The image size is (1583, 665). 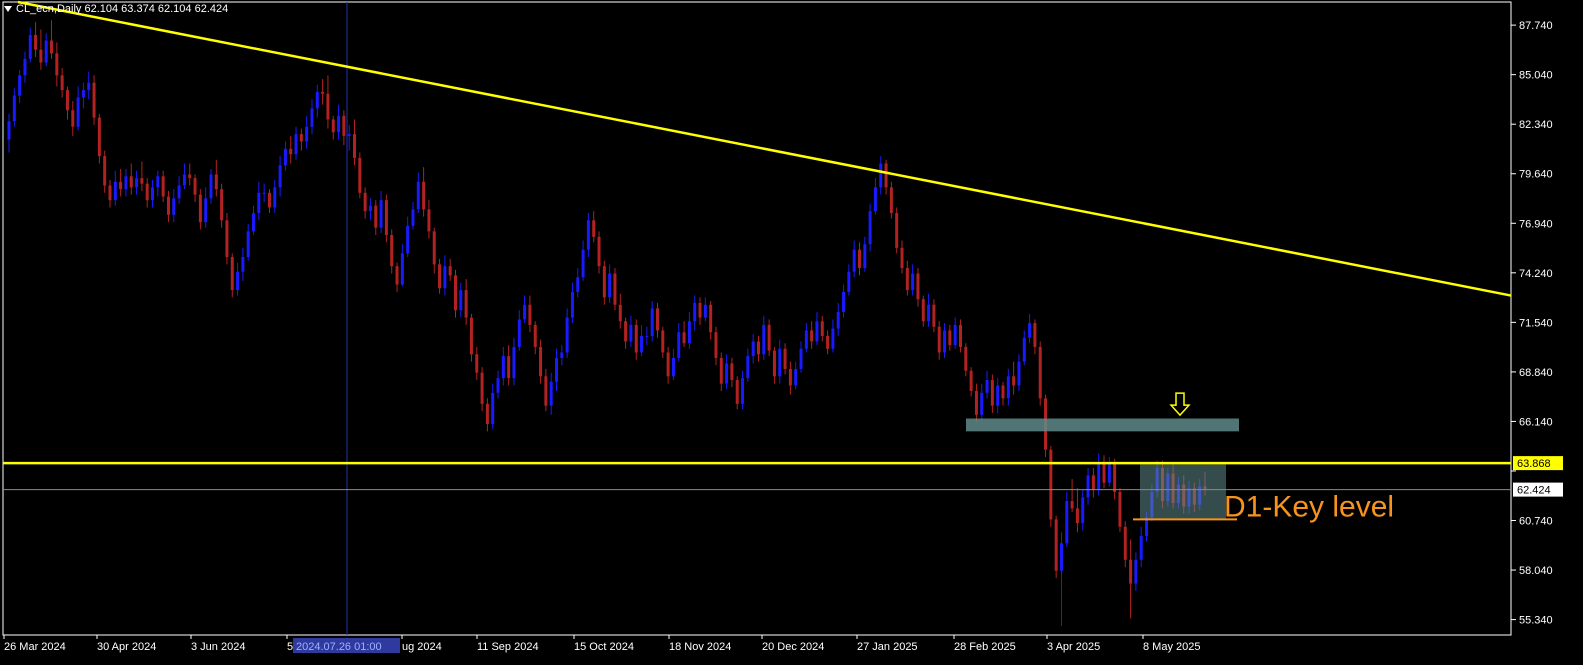 What do you see at coordinates (1536, 76) in the screenshot?
I see `y-tick-label: 85.040` at bounding box center [1536, 76].